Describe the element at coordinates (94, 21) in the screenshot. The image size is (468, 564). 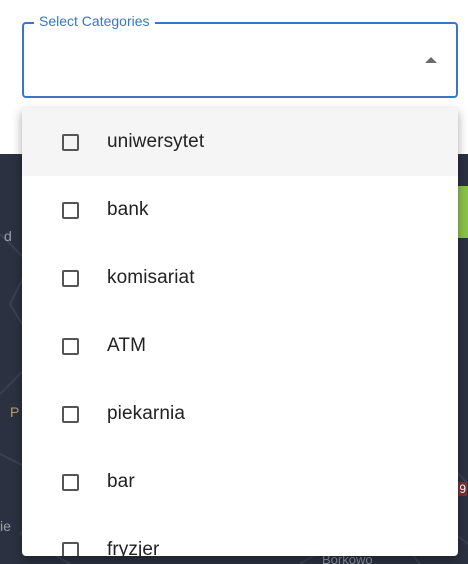
I see `select-label: Select Categories` at that location.